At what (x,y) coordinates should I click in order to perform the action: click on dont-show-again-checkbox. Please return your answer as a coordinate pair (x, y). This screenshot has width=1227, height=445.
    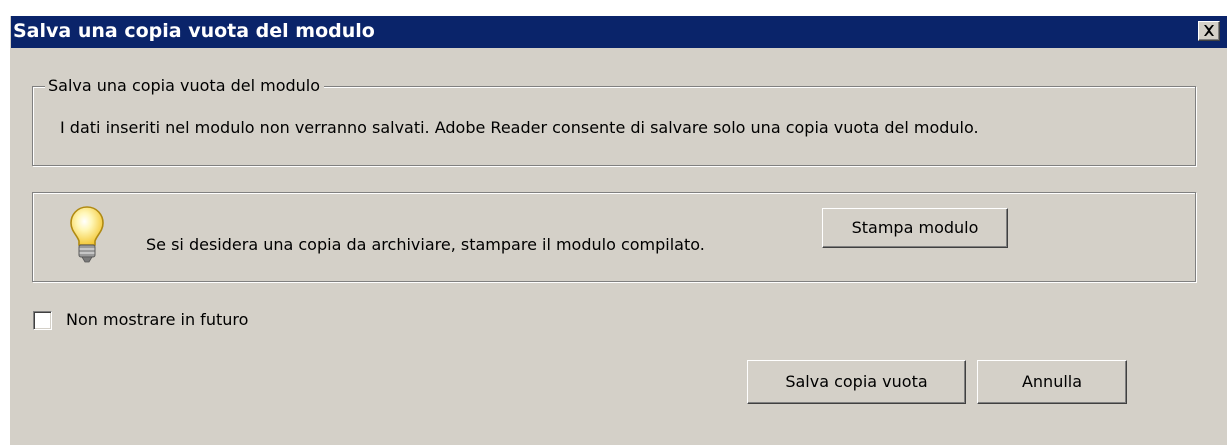
    Looking at the image, I should click on (42, 320).